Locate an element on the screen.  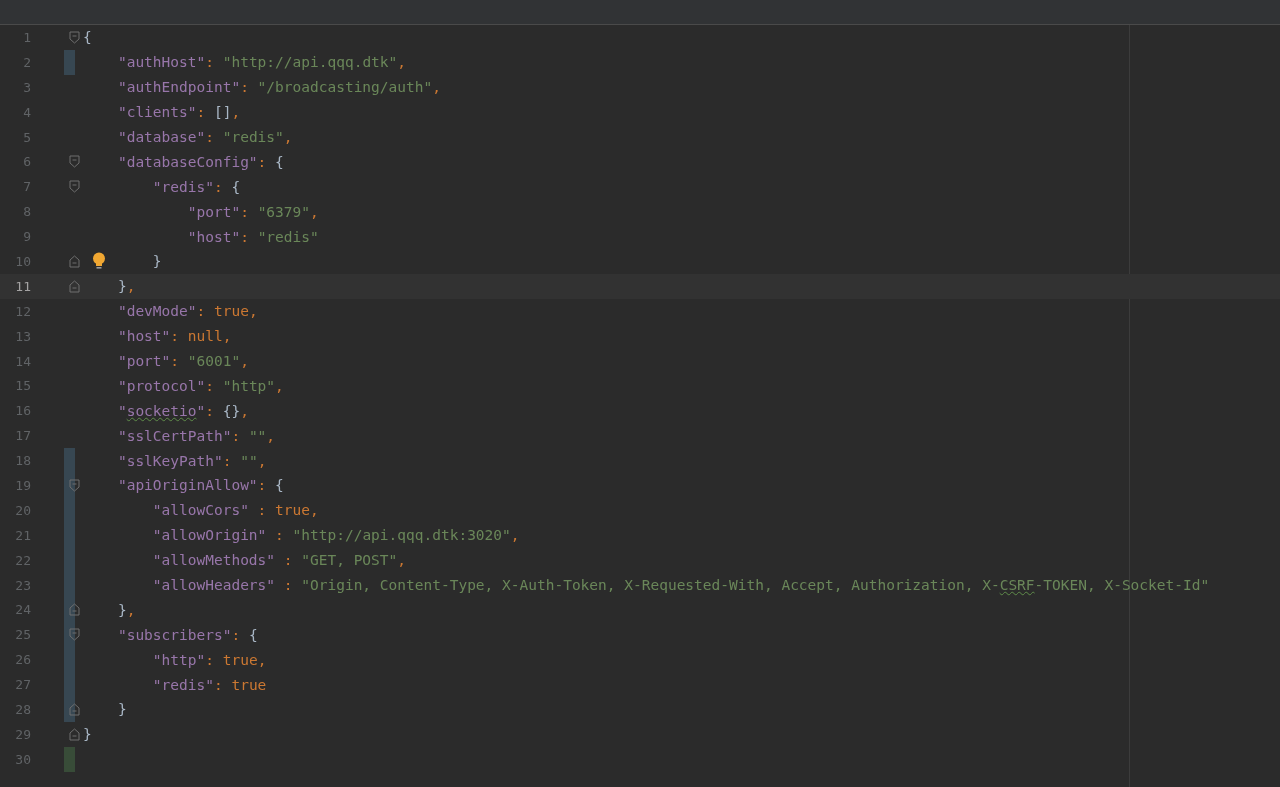
code-line: "redis": { is located at coordinates (196, 186).